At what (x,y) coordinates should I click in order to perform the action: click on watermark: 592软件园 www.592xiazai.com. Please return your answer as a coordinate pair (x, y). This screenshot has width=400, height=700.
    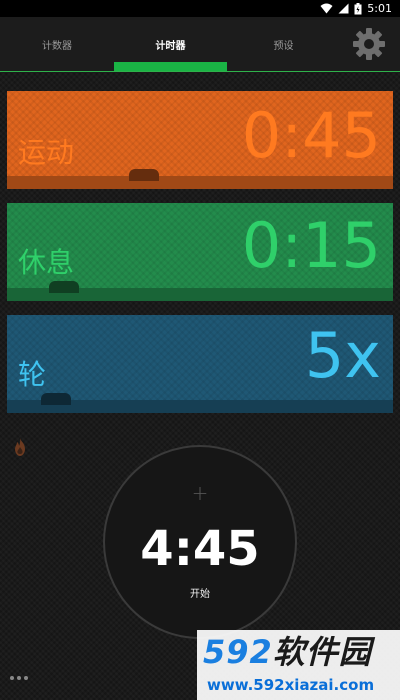
    Looking at the image, I should click on (298, 665).